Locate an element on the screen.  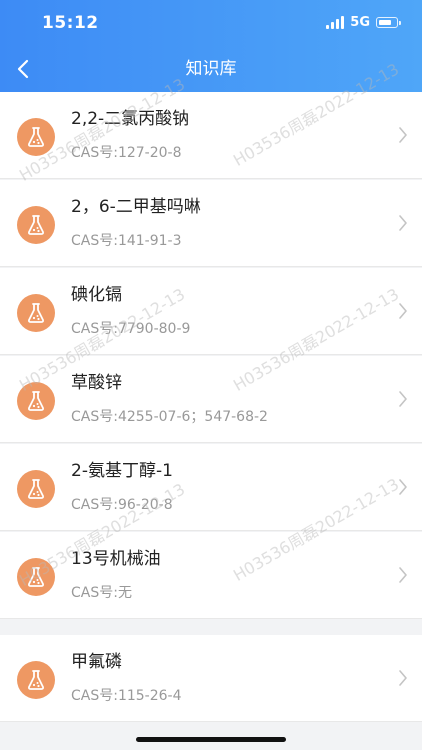
network-type: 5G is located at coordinates (360, 22).